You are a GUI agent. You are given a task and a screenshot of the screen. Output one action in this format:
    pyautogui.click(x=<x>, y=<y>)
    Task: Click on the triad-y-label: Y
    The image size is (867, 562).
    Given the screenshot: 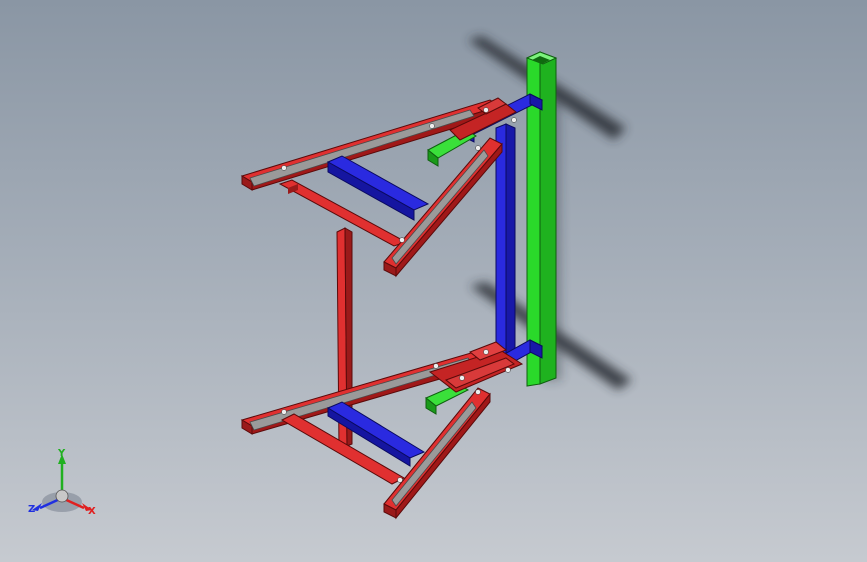 What is the action you would take?
    pyautogui.click(x=62, y=453)
    